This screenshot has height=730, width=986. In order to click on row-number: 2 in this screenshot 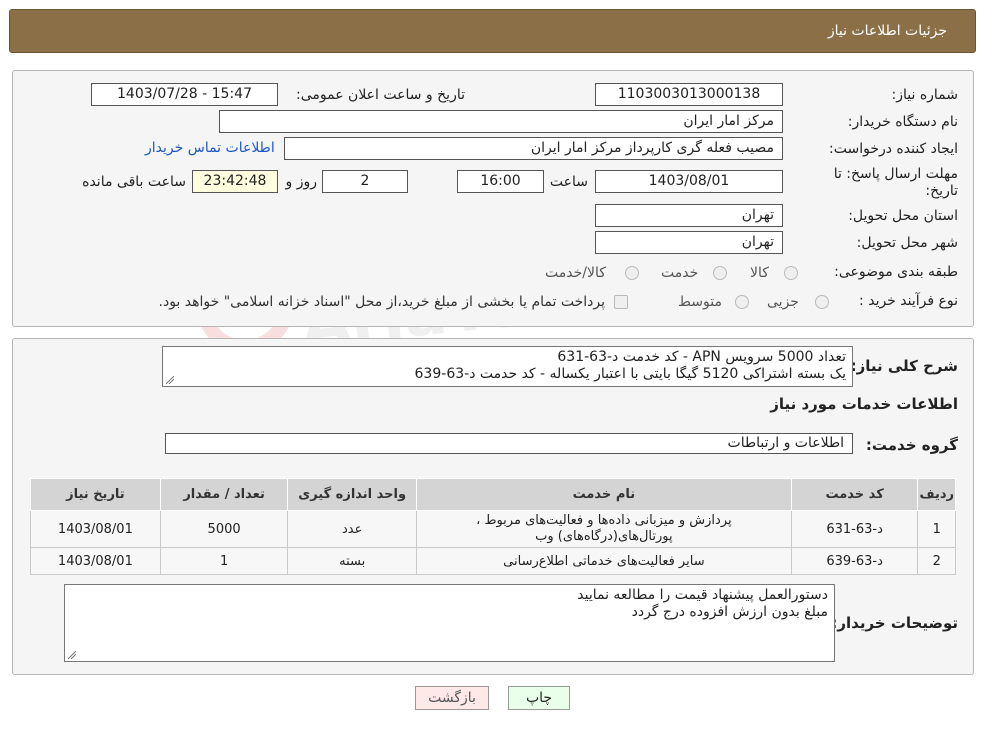, I will do `click(936, 561)`.